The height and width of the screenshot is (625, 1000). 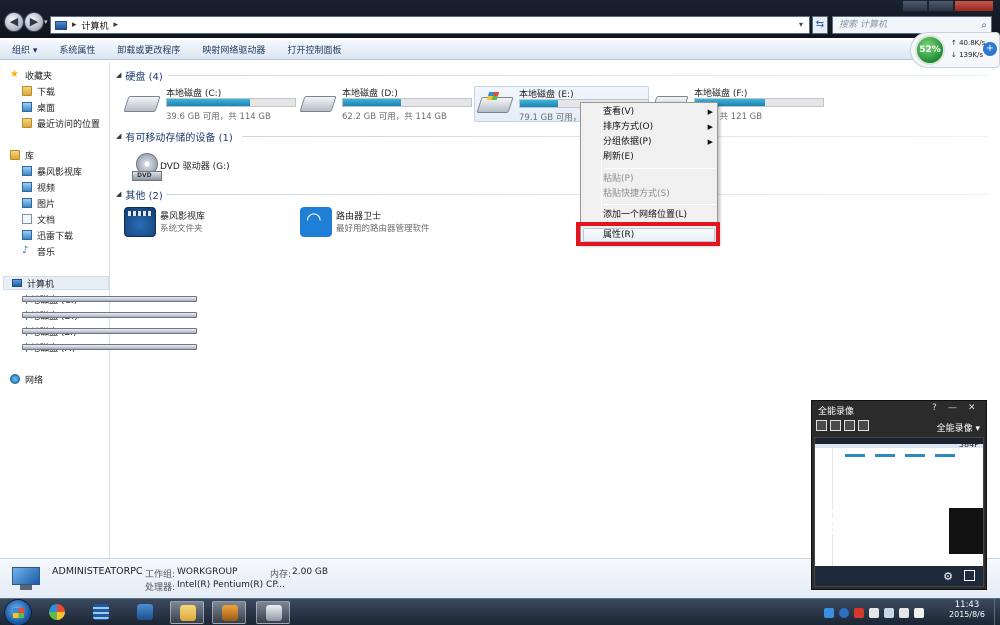 I want to click on drive-c: 本地磁盘 (C:) 39.6 GB 可用，共 114 GB, so click(x=209, y=104).